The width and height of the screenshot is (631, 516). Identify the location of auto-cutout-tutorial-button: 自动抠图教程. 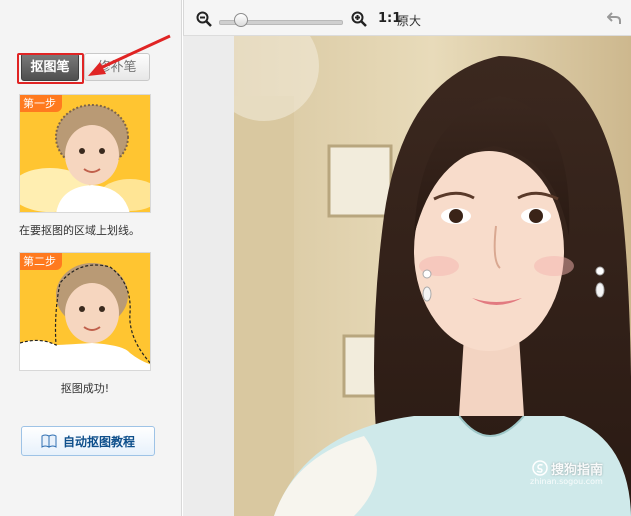
(88, 441).